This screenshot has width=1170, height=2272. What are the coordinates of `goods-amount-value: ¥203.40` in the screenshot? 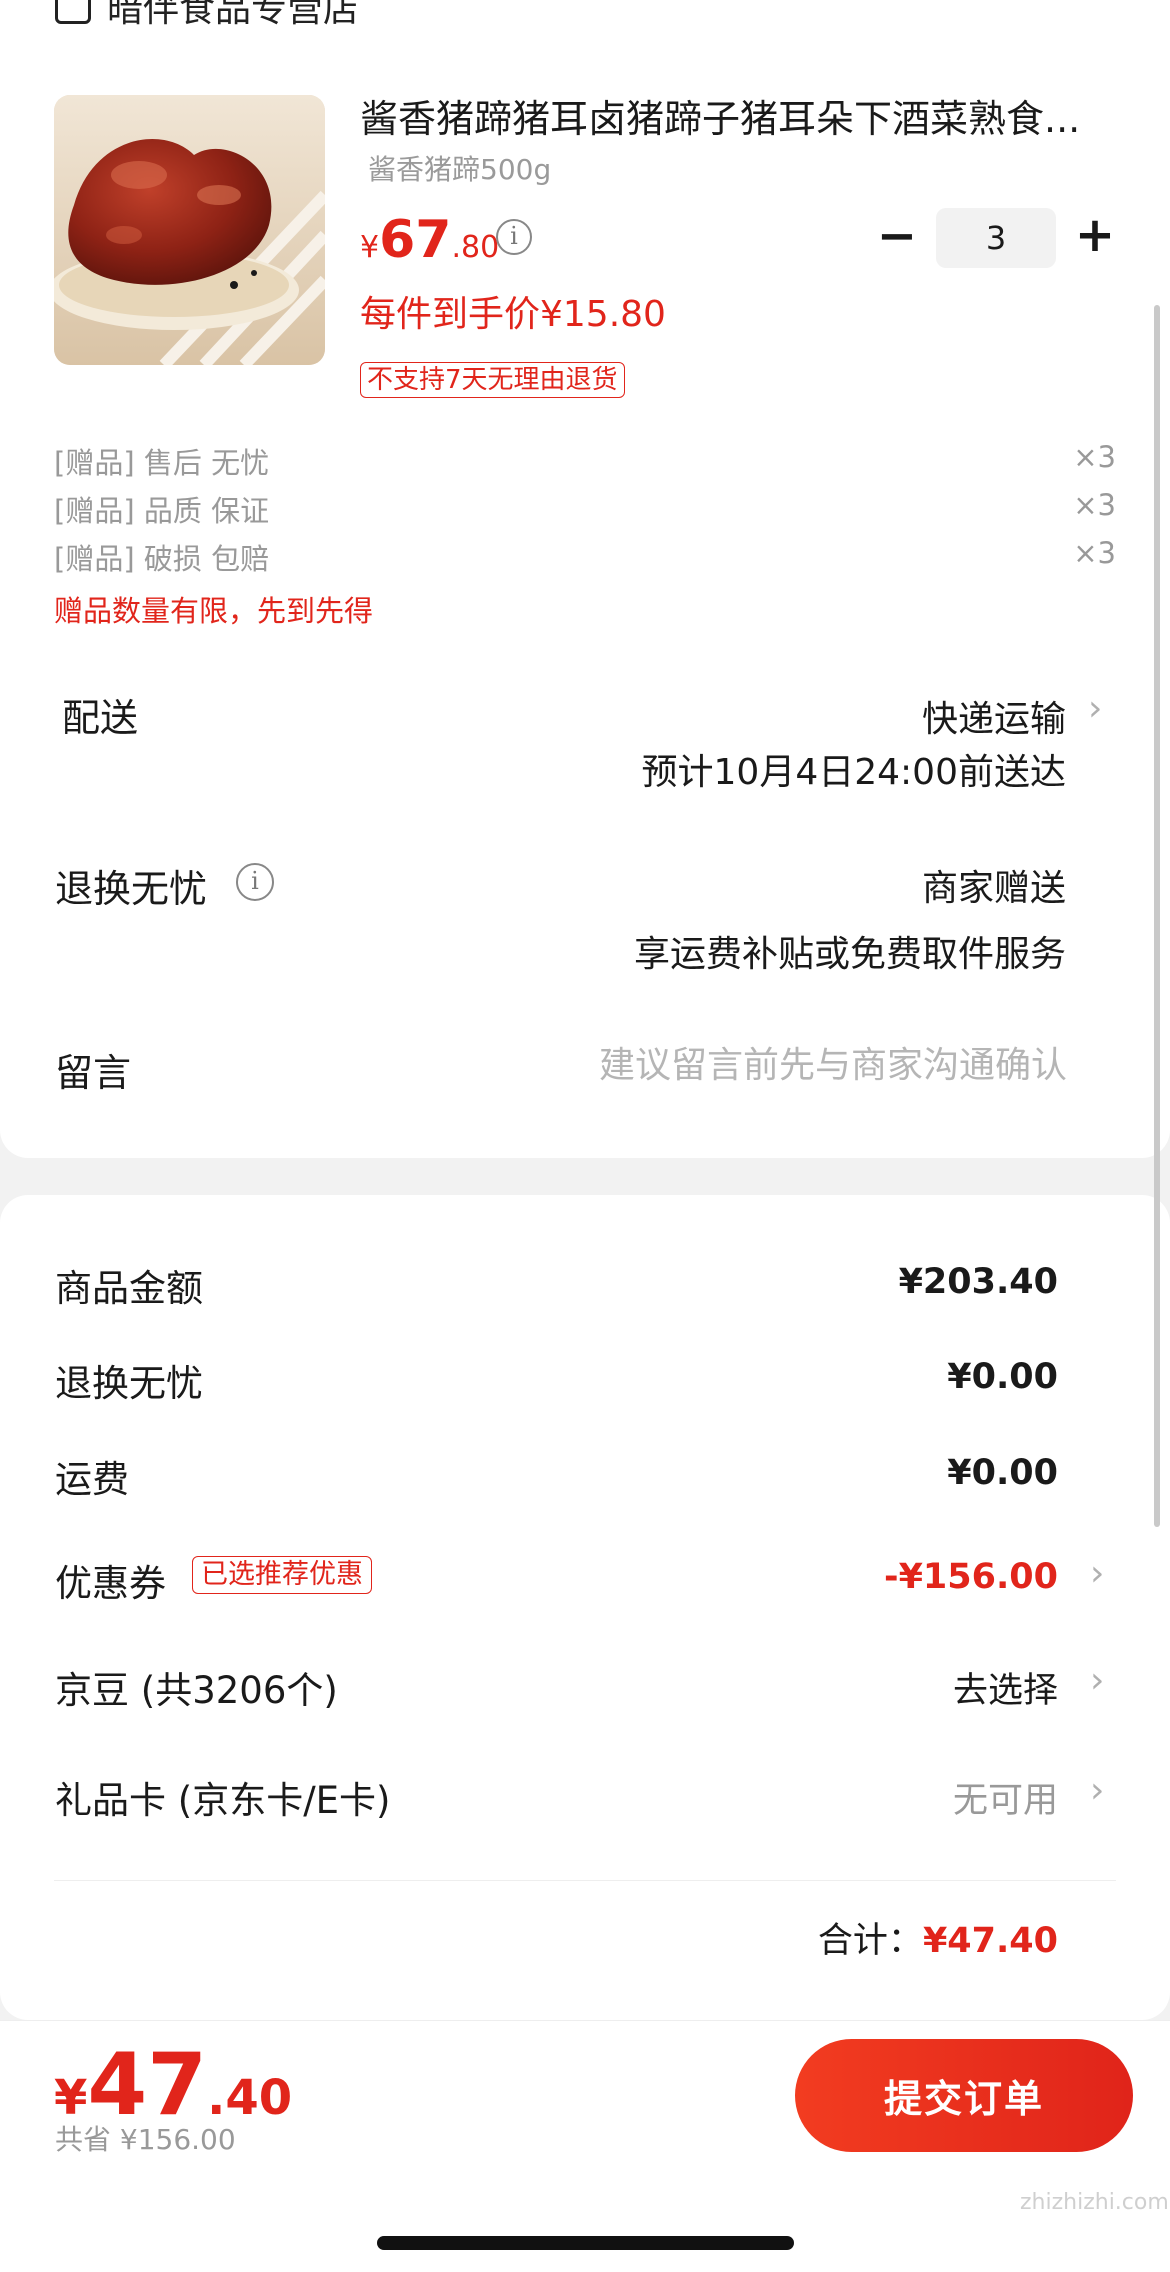 It's located at (978, 1282).